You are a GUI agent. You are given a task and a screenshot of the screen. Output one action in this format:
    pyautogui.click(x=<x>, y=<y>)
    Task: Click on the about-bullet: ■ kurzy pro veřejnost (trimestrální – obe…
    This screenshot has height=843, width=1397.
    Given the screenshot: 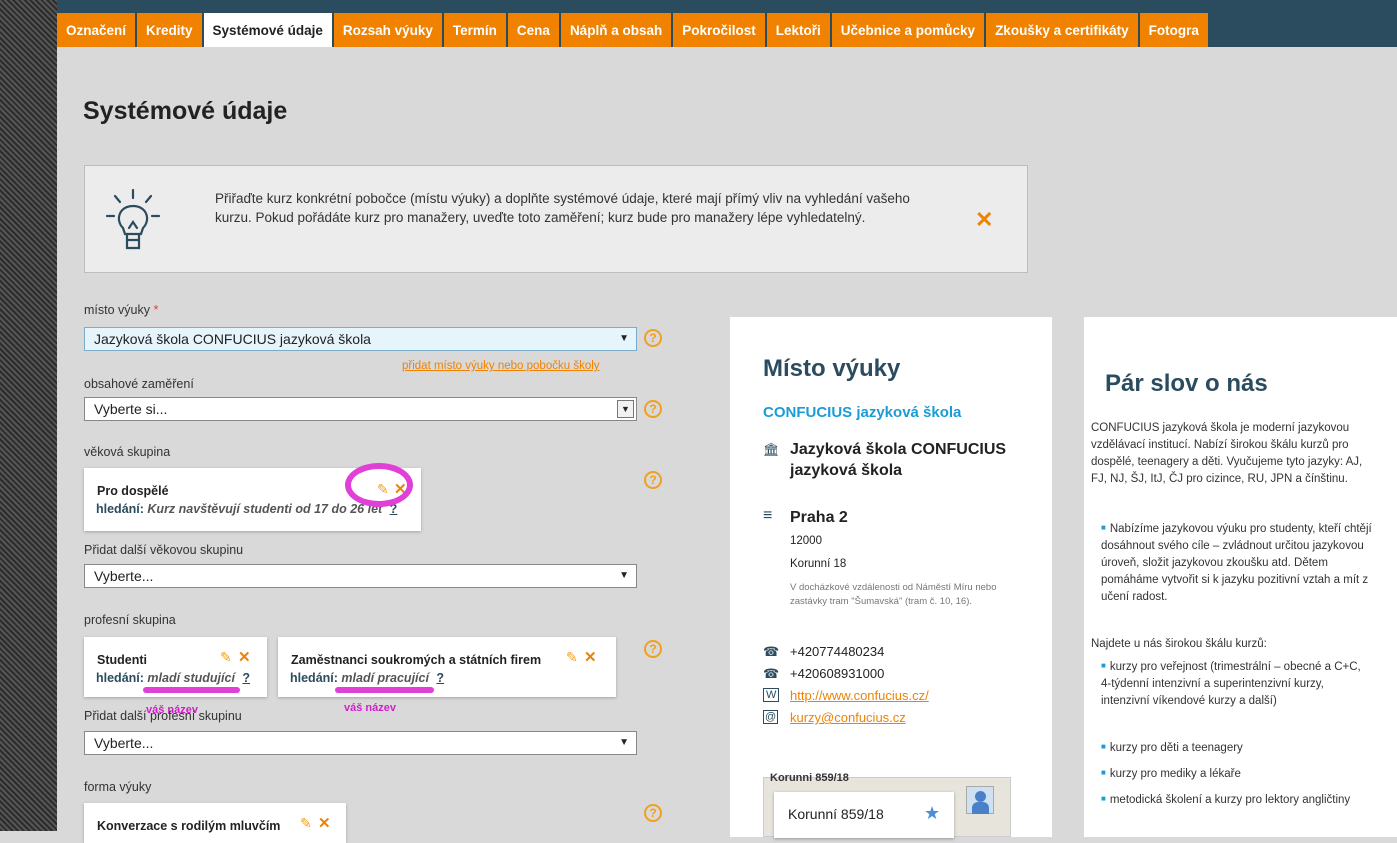 What is the action you would take?
    pyautogui.click(x=1235, y=683)
    